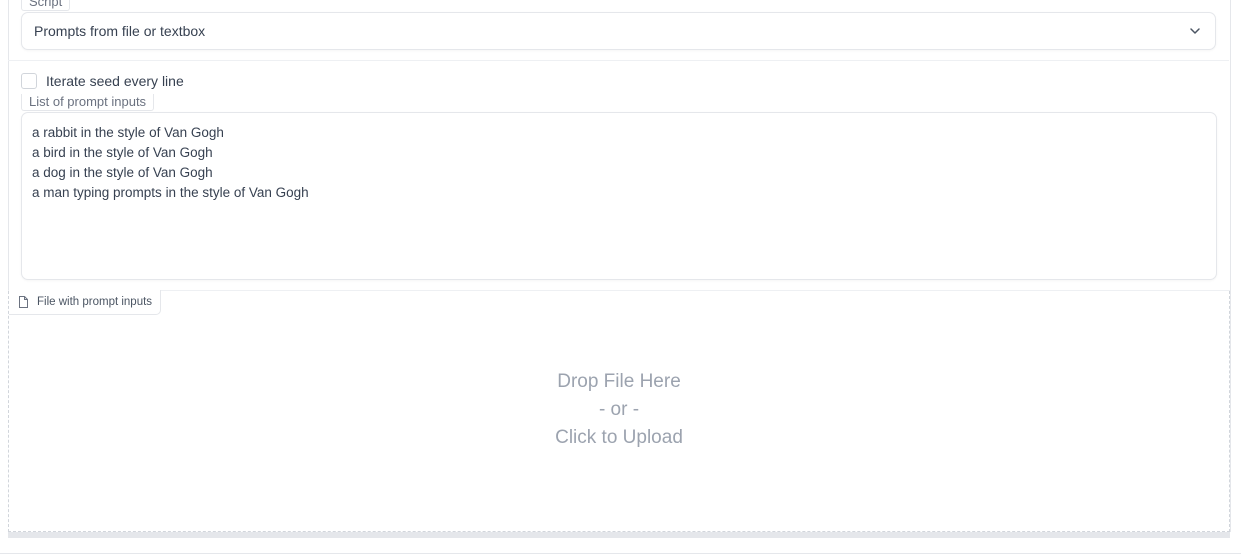 The width and height of the screenshot is (1241, 557). I want to click on click-to-upload-text: Click to Upload, so click(619, 438).